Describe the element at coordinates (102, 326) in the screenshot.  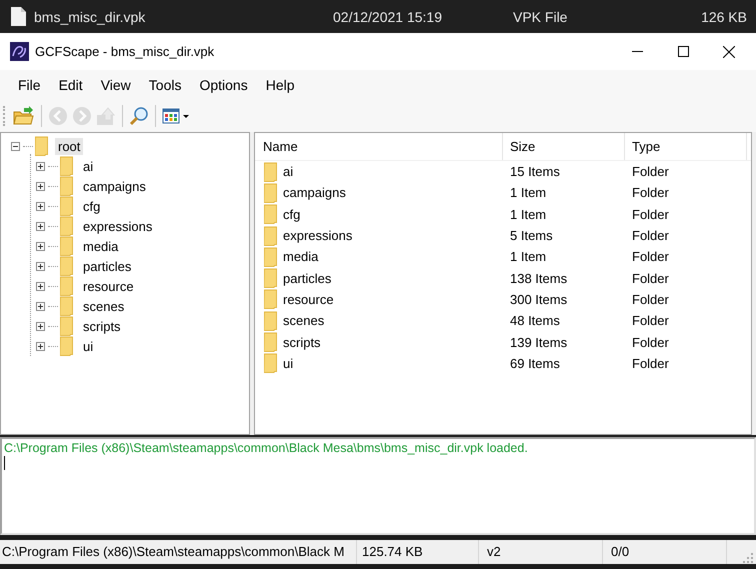
I see `tree-item: scripts` at that location.